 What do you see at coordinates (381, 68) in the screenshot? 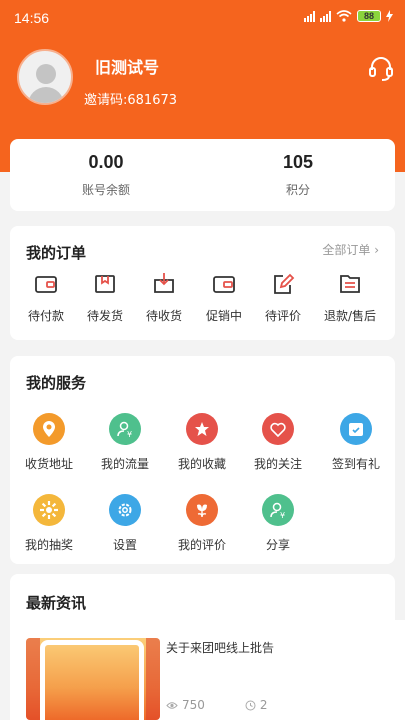
I see `customer-service-icon` at bounding box center [381, 68].